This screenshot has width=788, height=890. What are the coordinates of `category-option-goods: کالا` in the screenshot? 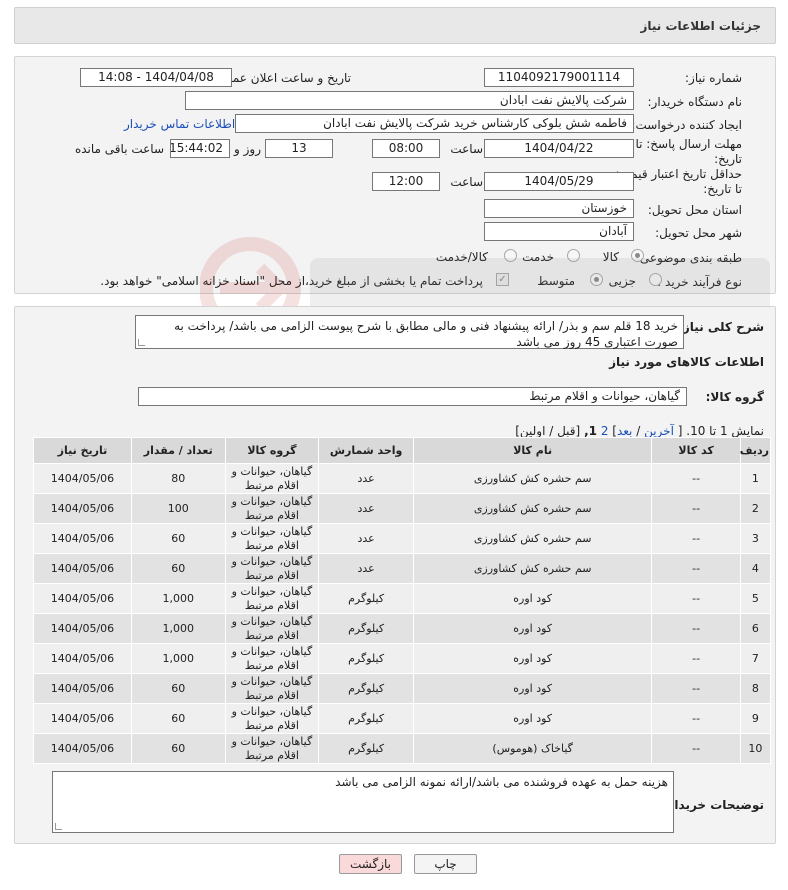 It's located at (610, 257).